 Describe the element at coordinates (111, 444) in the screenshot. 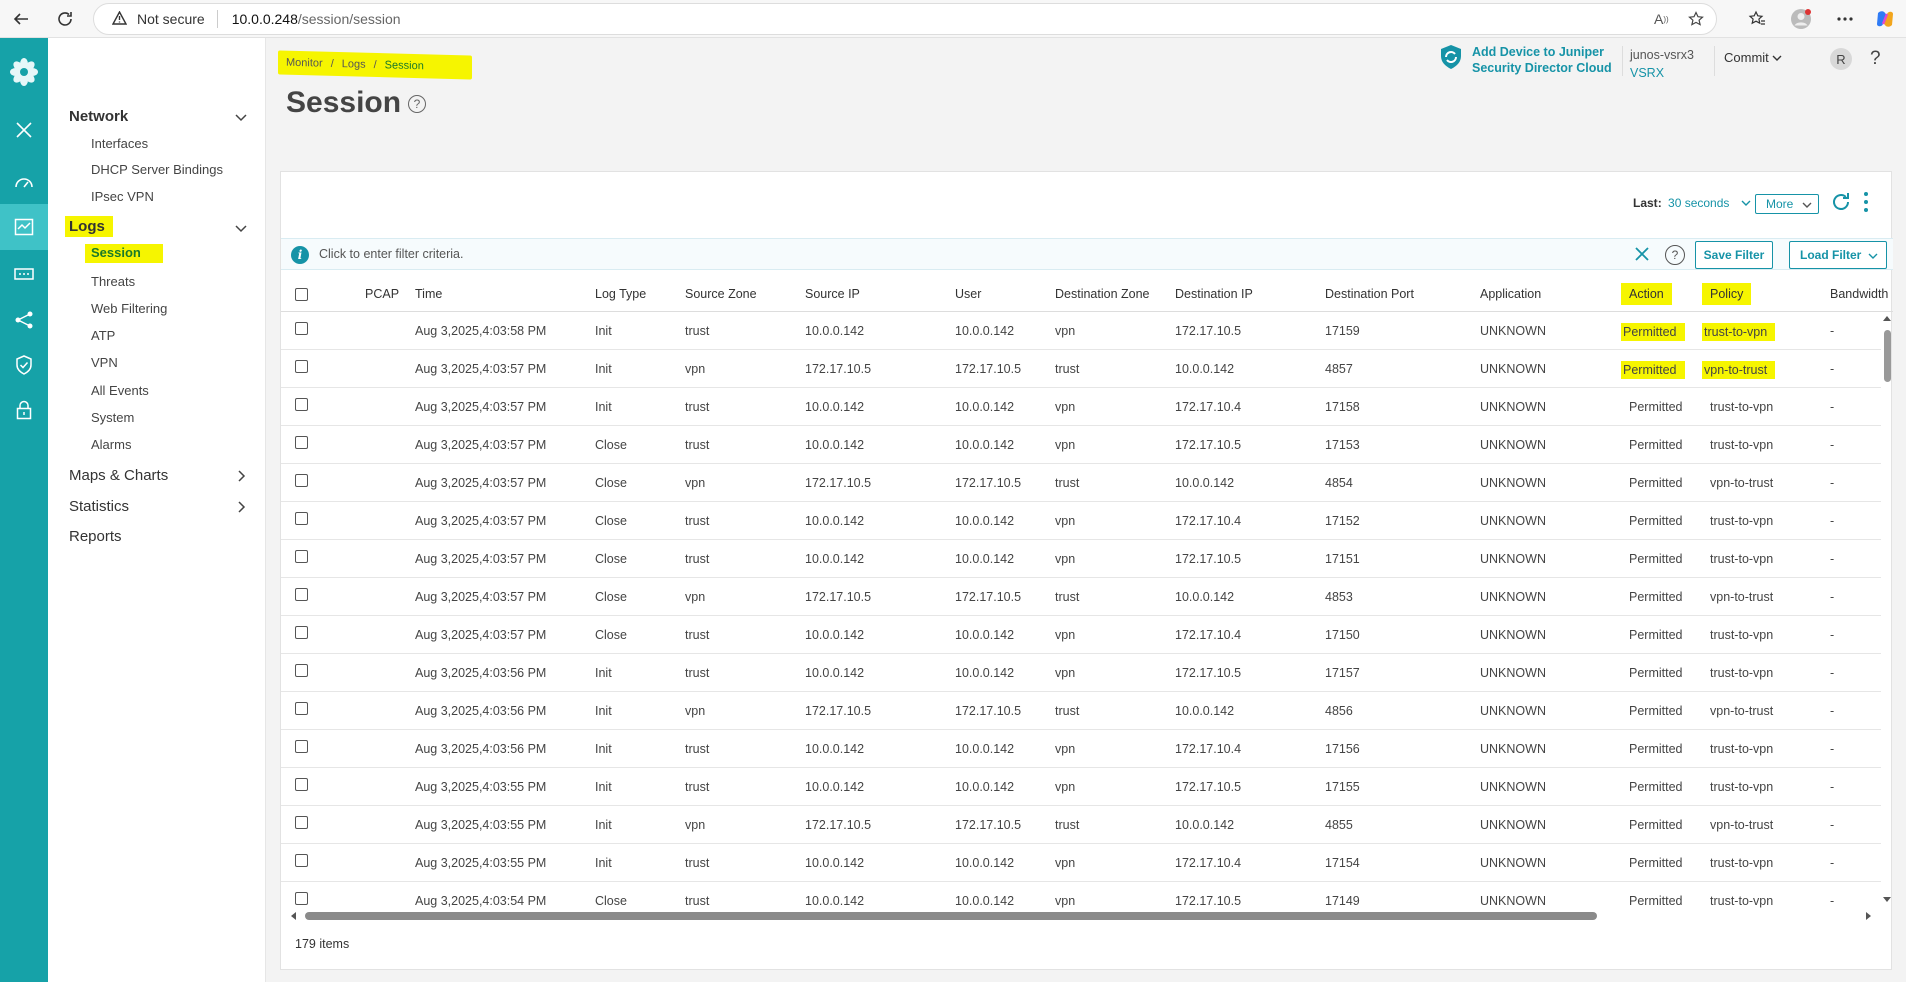

I see `nav-item-alarms: Alarms` at that location.